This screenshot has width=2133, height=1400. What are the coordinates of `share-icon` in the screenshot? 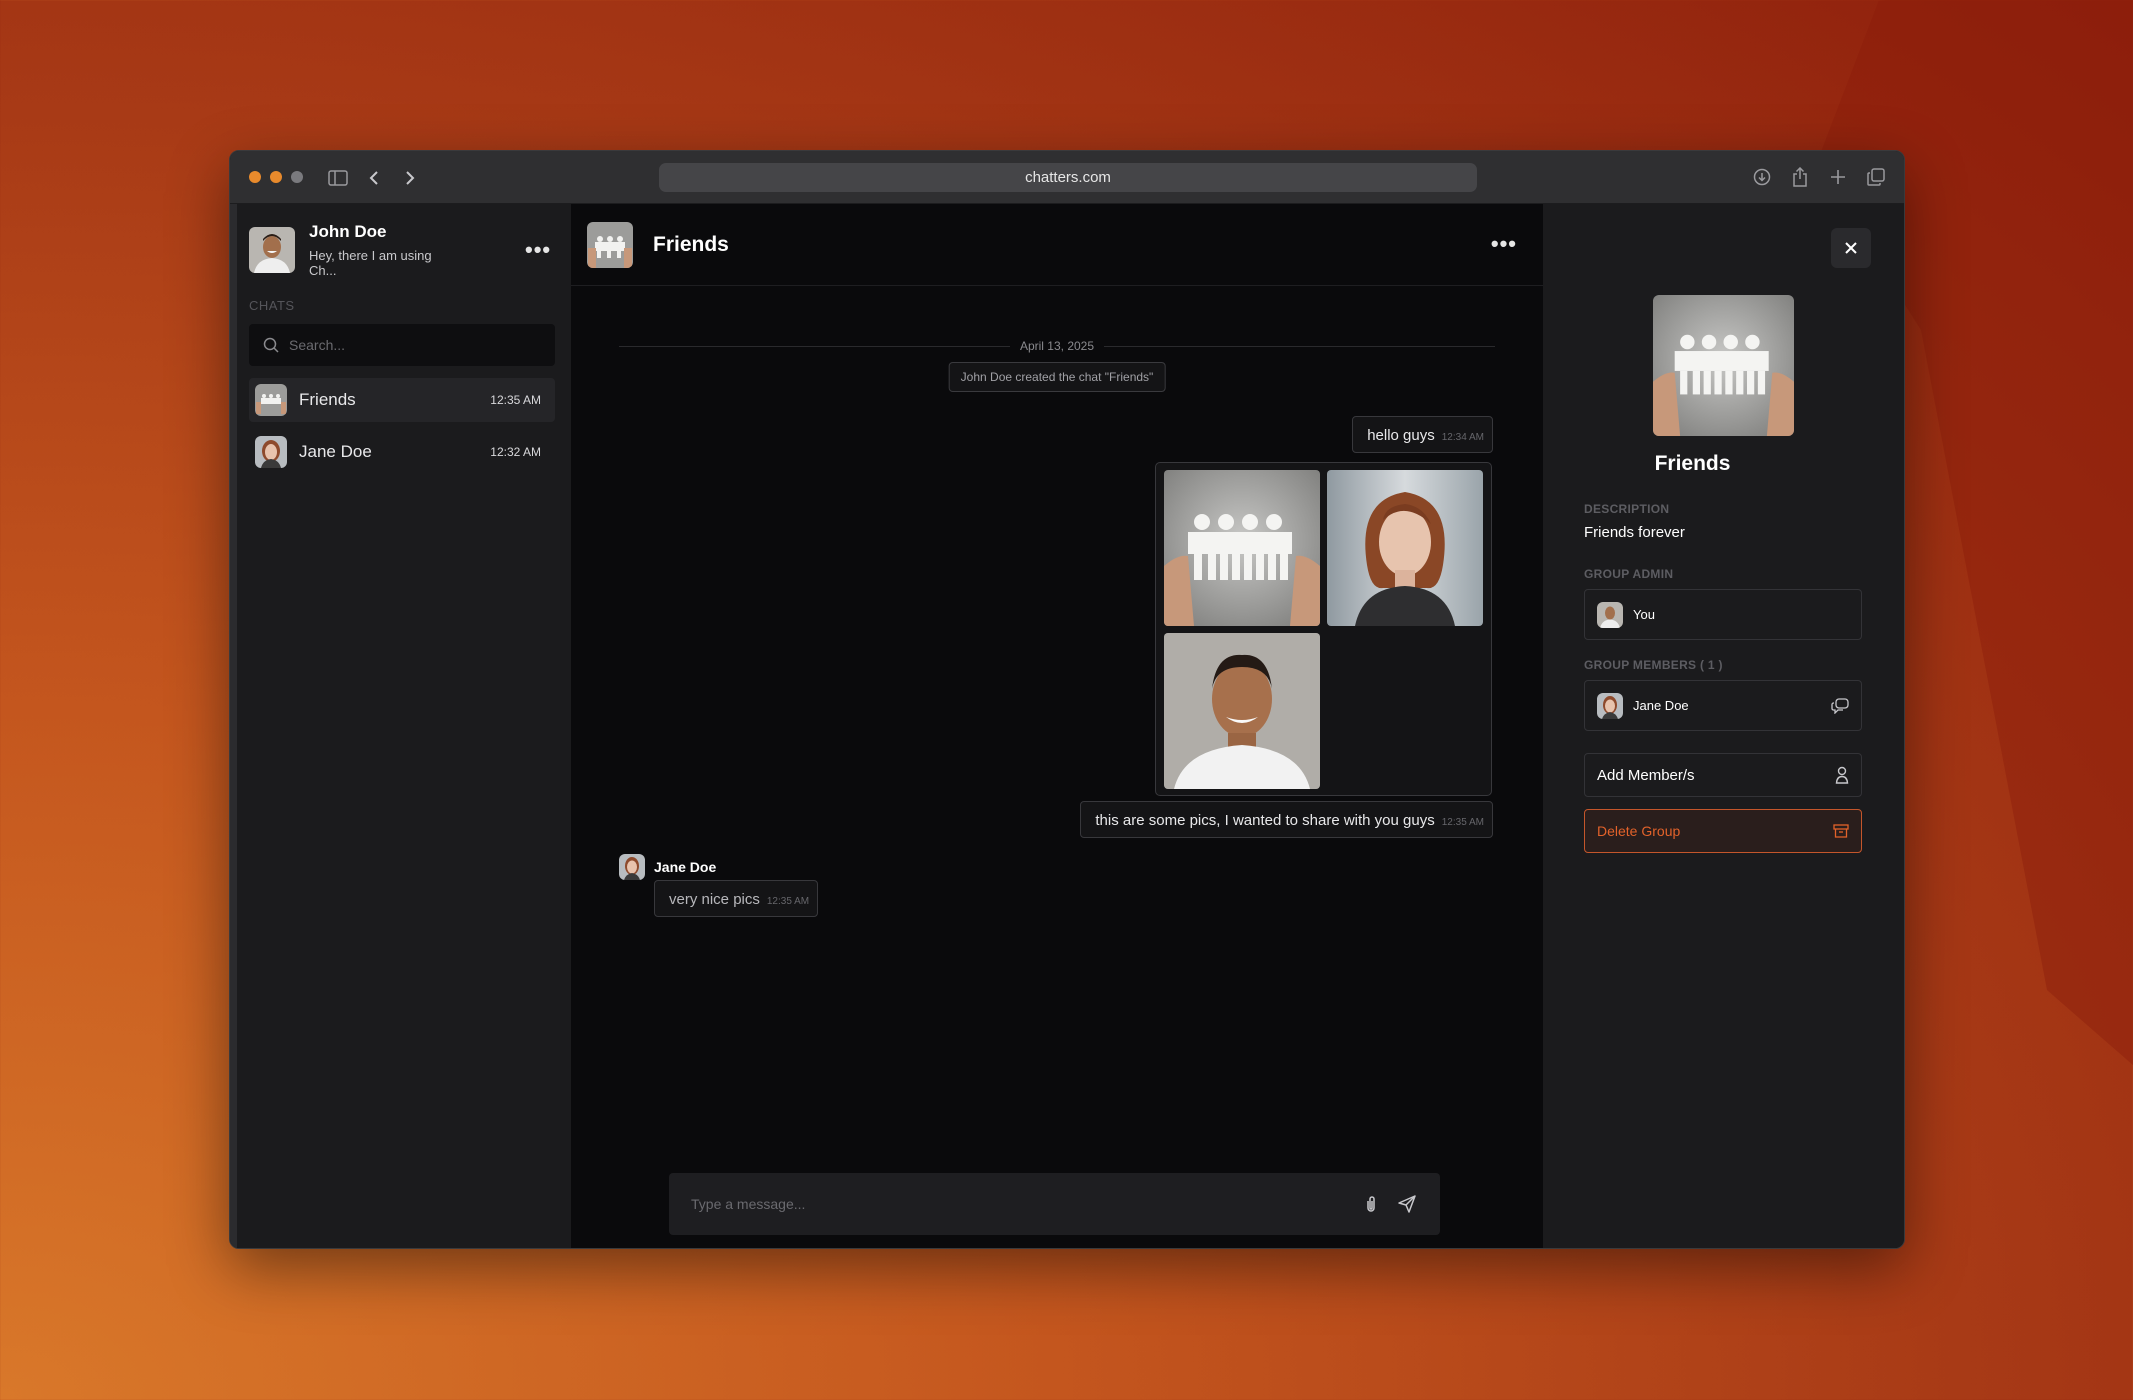 It's located at (1800, 177).